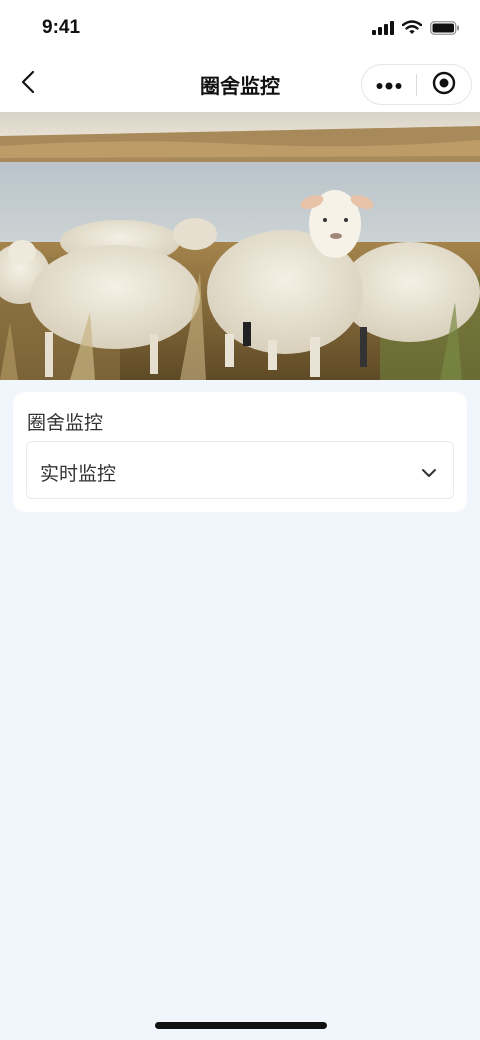 This screenshot has height=1040, width=480. Describe the element at coordinates (240, 28) in the screenshot. I see `status-bar: 9:41` at that location.